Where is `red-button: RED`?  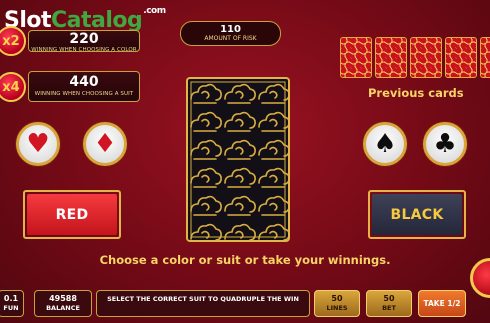 red-button: RED is located at coordinates (72, 214).